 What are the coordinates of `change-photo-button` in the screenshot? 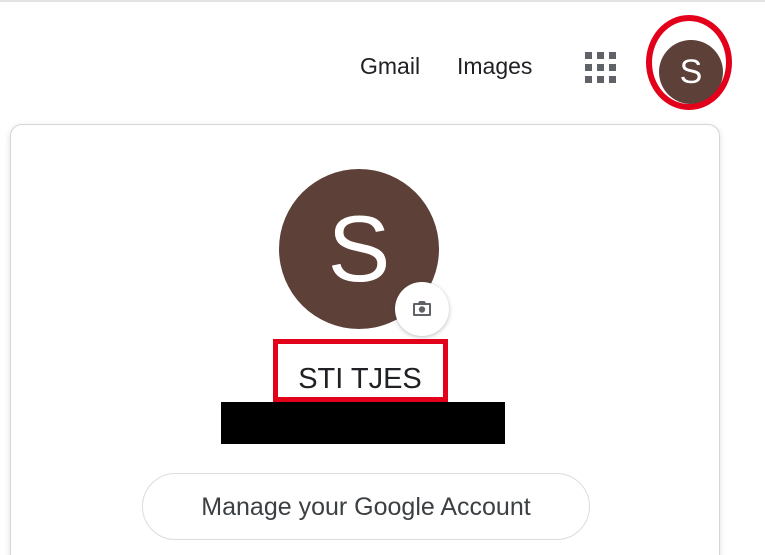 It's located at (422, 309).